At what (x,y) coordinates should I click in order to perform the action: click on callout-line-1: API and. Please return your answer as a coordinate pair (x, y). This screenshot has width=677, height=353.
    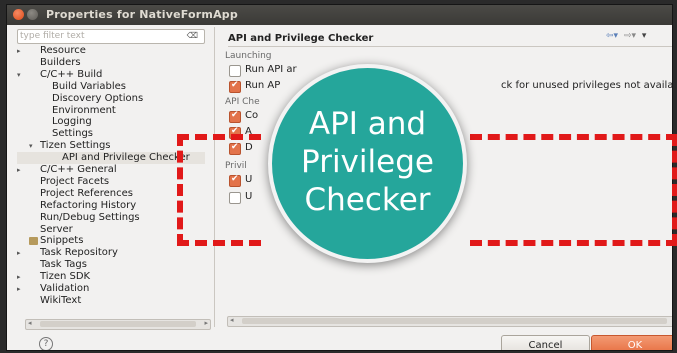
    Looking at the image, I should click on (367, 124).